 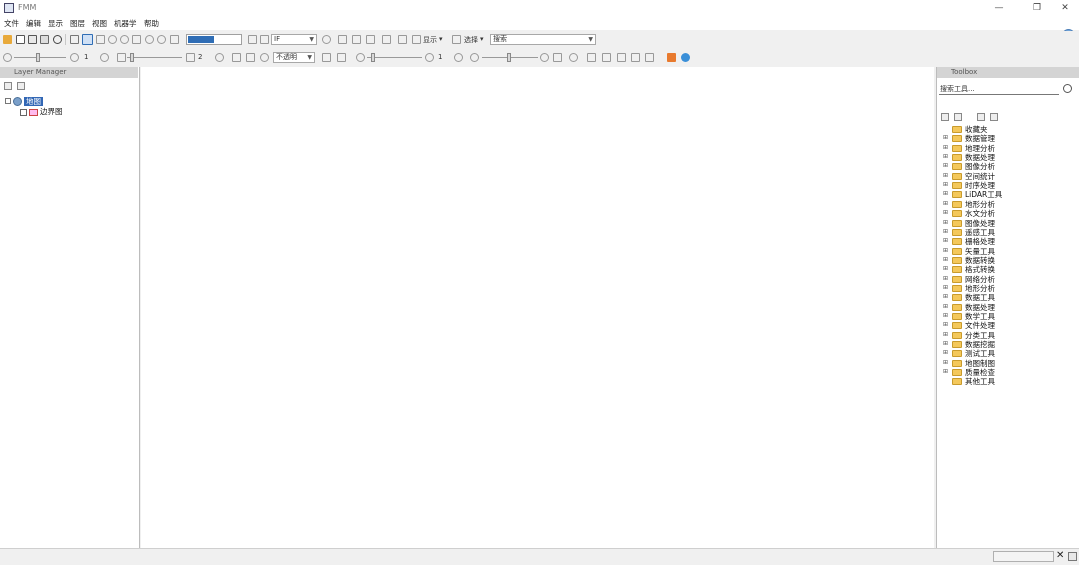 I want to click on legend-icon, so click(x=402, y=39).